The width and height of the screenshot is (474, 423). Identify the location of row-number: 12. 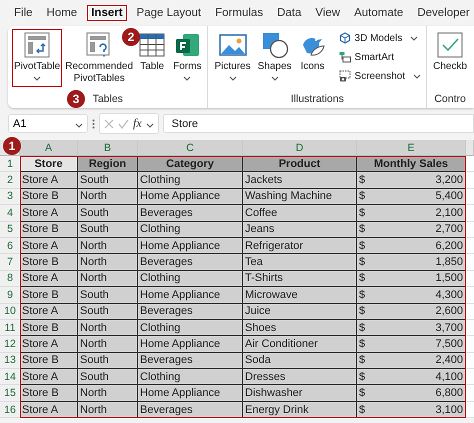
(10, 344).